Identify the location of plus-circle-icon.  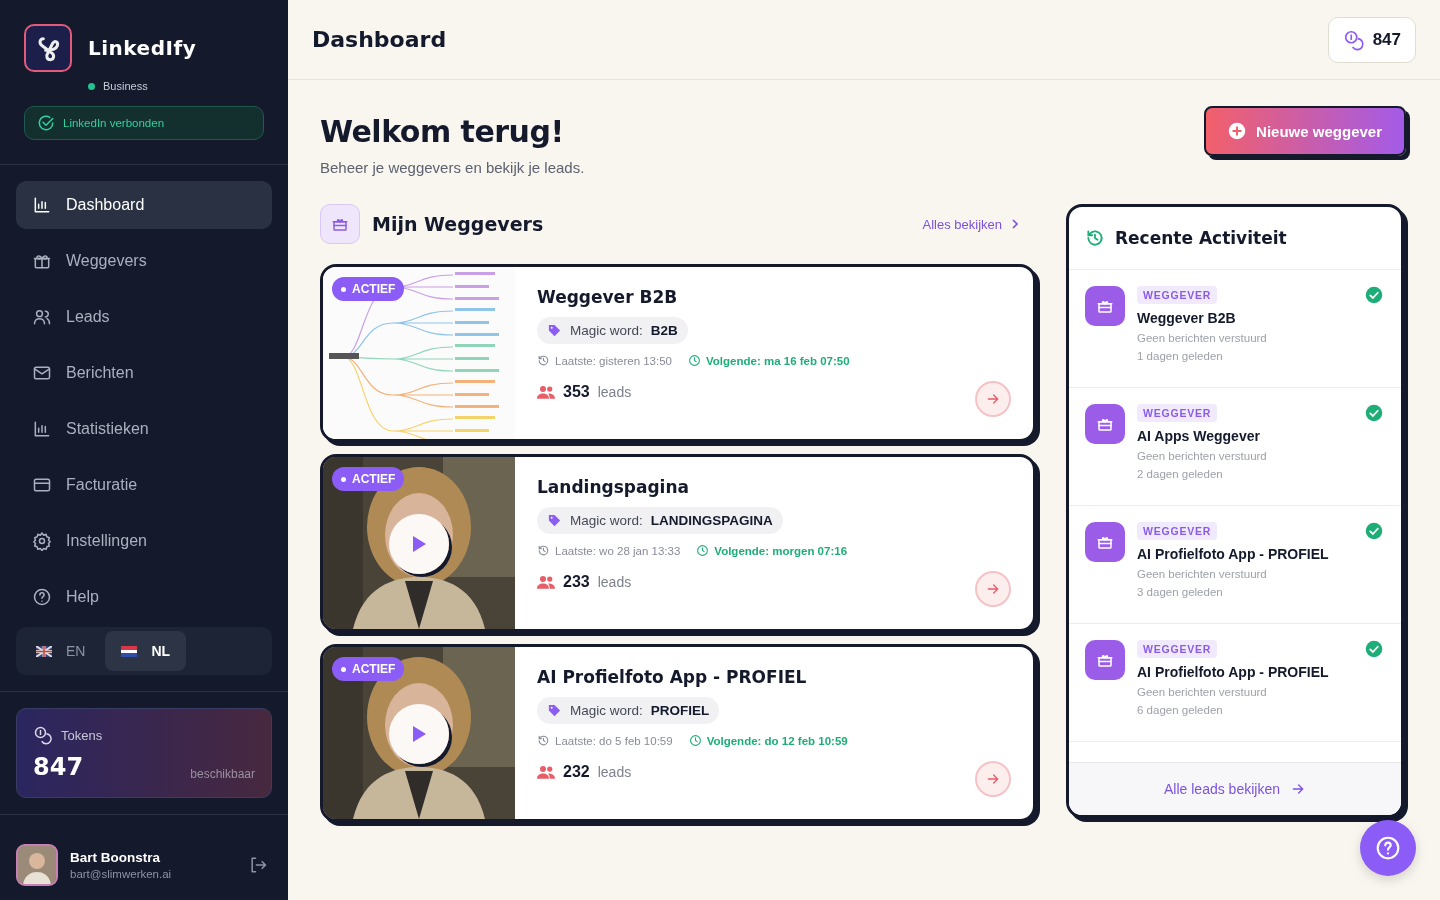
(1237, 131).